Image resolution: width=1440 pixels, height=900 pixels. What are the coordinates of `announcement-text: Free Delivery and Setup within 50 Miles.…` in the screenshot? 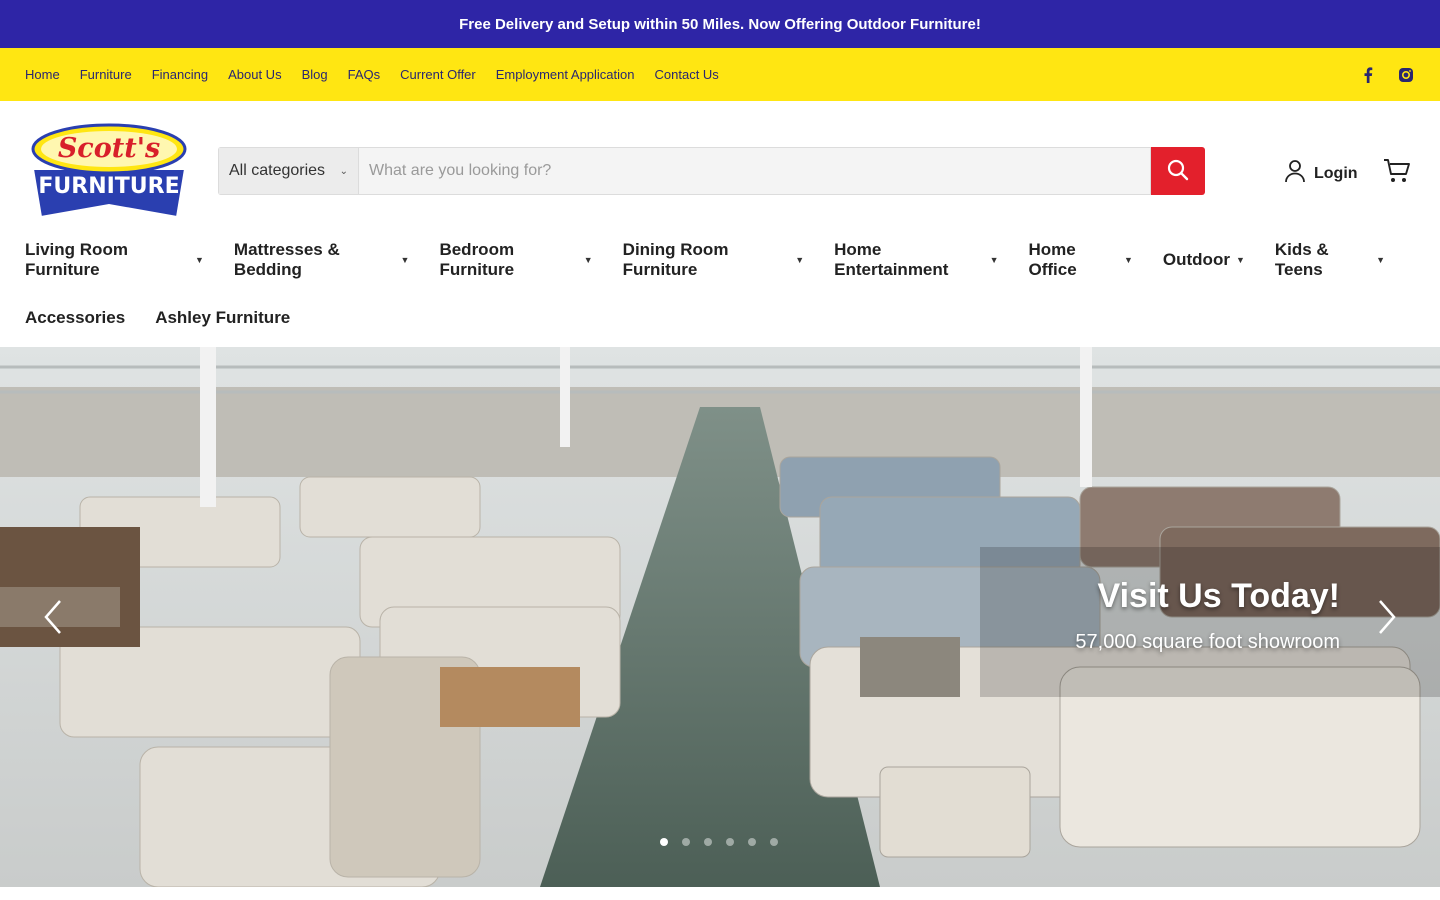 It's located at (720, 24).